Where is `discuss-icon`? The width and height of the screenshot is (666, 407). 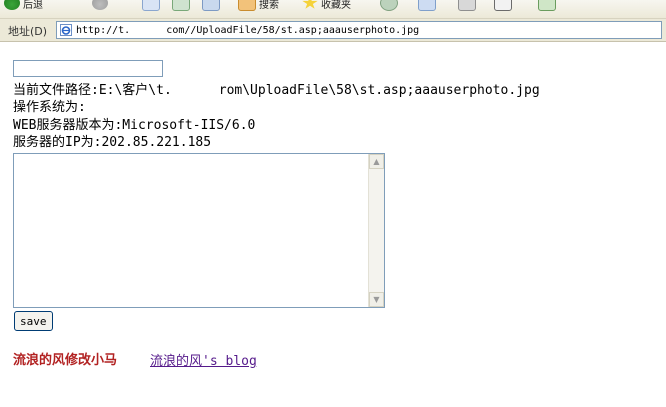 discuss-icon is located at coordinates (547, 5).